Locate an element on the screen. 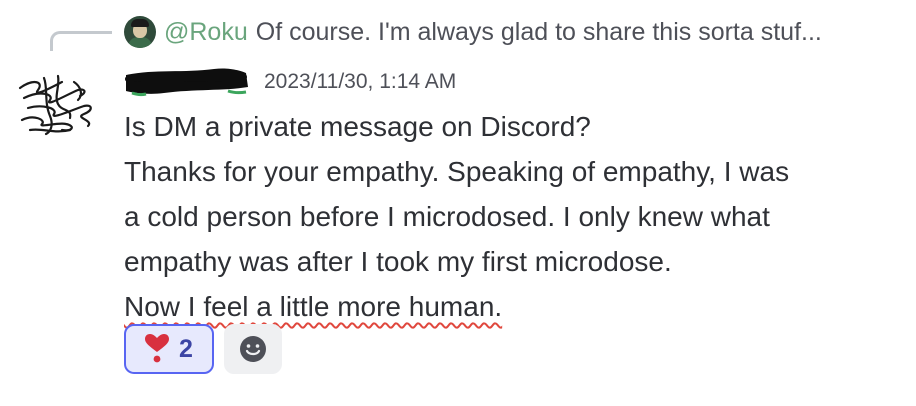 The image size is (916, 406). heart-exclamation-icon is located at coordinates (157, 348).